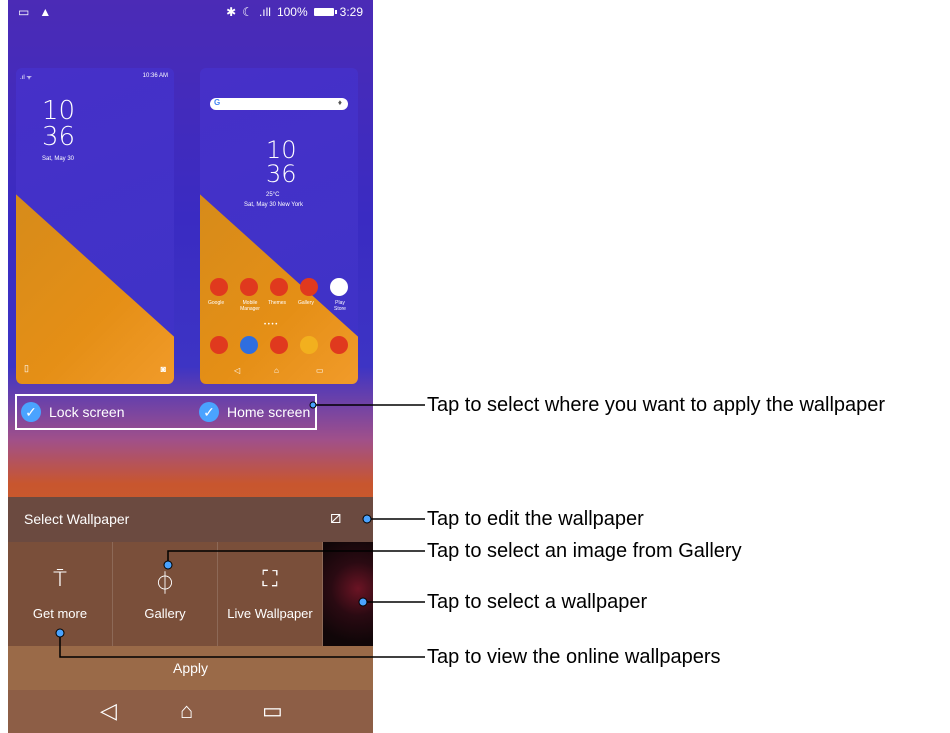  I want to click on callout-lines, so click(240, 529).